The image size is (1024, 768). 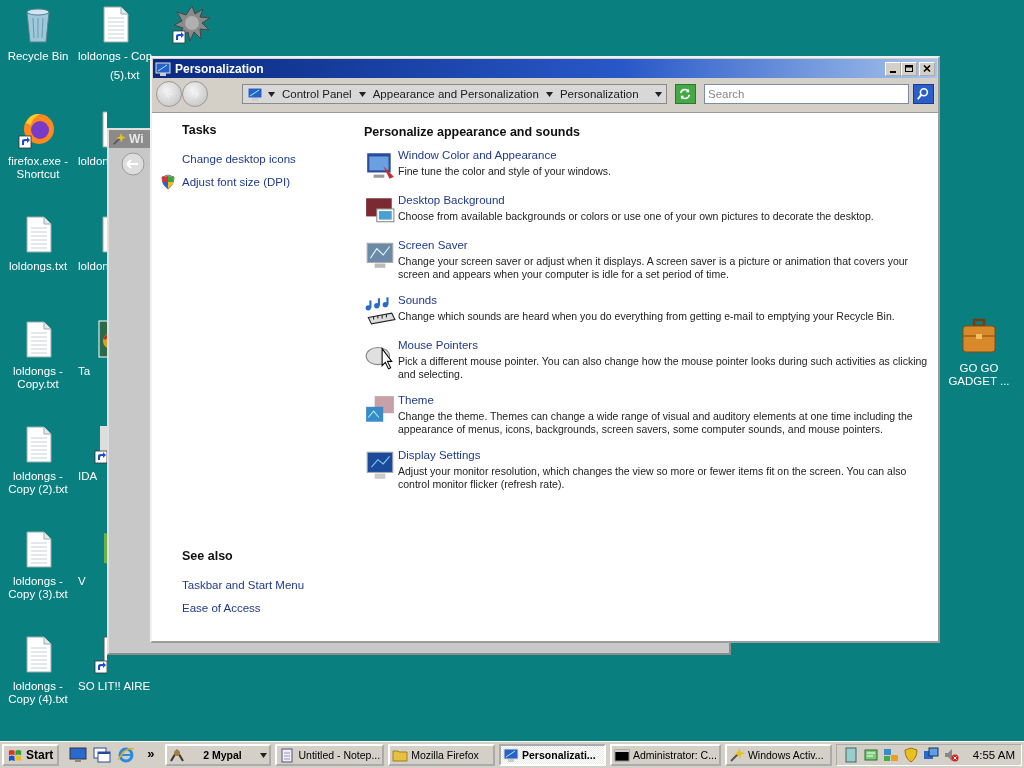 I want to click on link: Desktop Background, so click(x=451, y=200).